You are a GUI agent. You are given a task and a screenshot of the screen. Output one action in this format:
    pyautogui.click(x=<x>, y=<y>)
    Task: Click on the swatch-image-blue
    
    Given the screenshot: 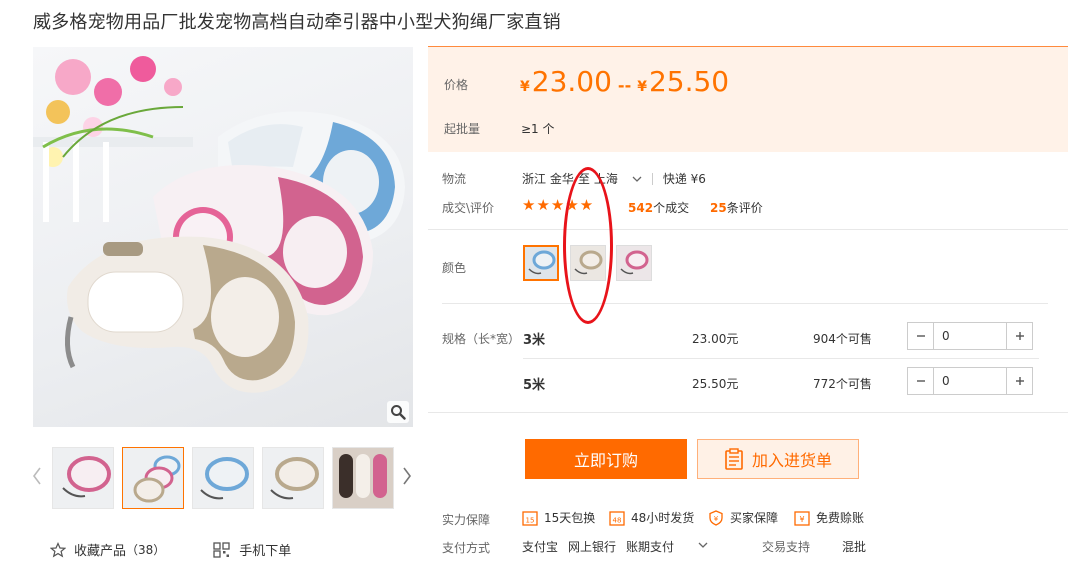 What is the action you would take?
    pyautogui.click(x=541, y=263)
    